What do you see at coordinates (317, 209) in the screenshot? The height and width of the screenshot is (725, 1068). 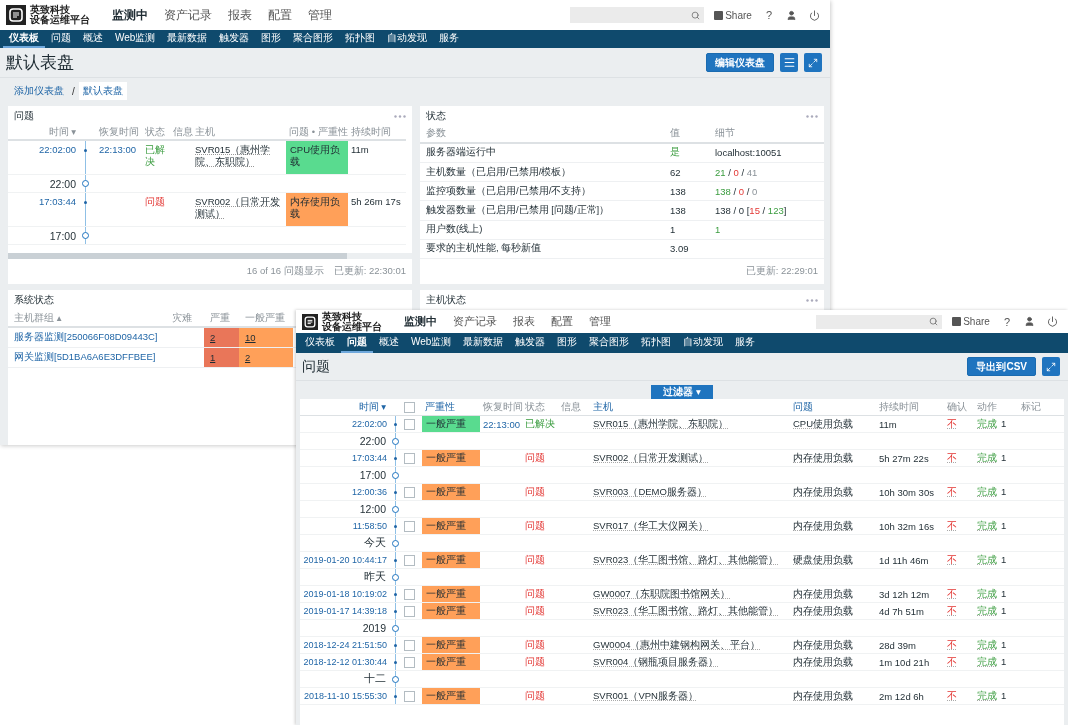 I see `problem-cell: 内存使用负载` at bounding box center [317, 209].